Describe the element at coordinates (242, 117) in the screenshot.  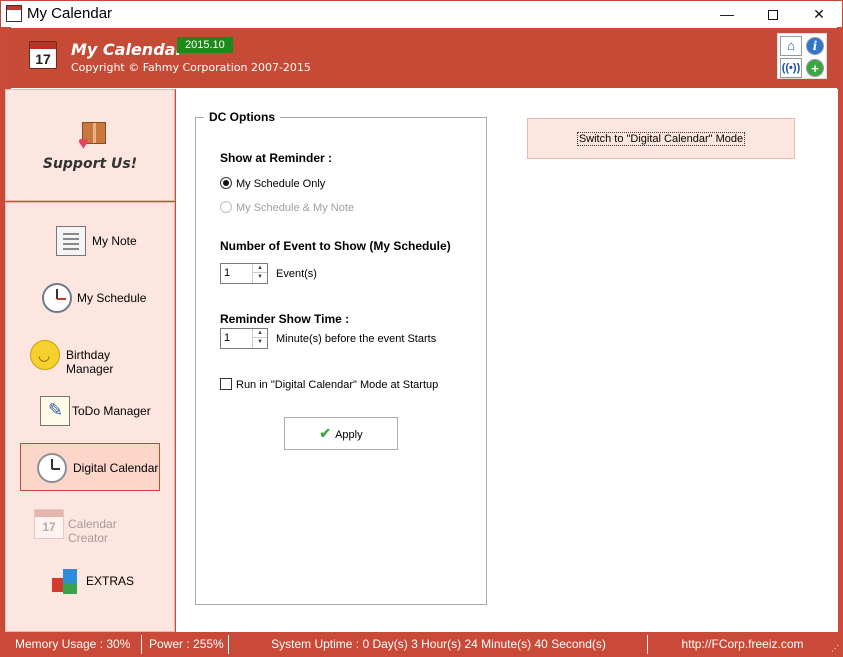
I see `dc-options-title: DC Options` at that location.